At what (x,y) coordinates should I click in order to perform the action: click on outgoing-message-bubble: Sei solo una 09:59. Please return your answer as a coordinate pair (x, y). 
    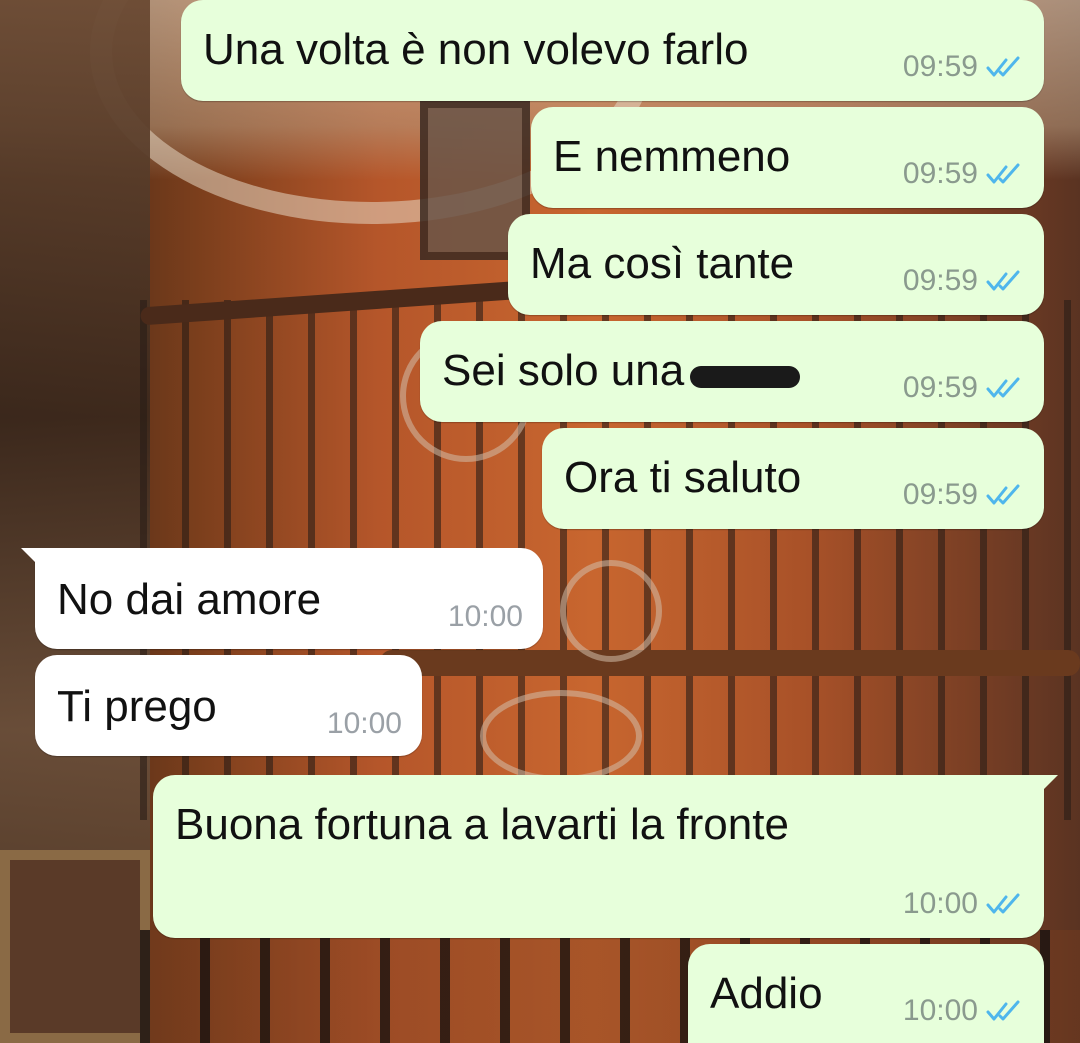
    Looking at the image, I should click on (732, 371).